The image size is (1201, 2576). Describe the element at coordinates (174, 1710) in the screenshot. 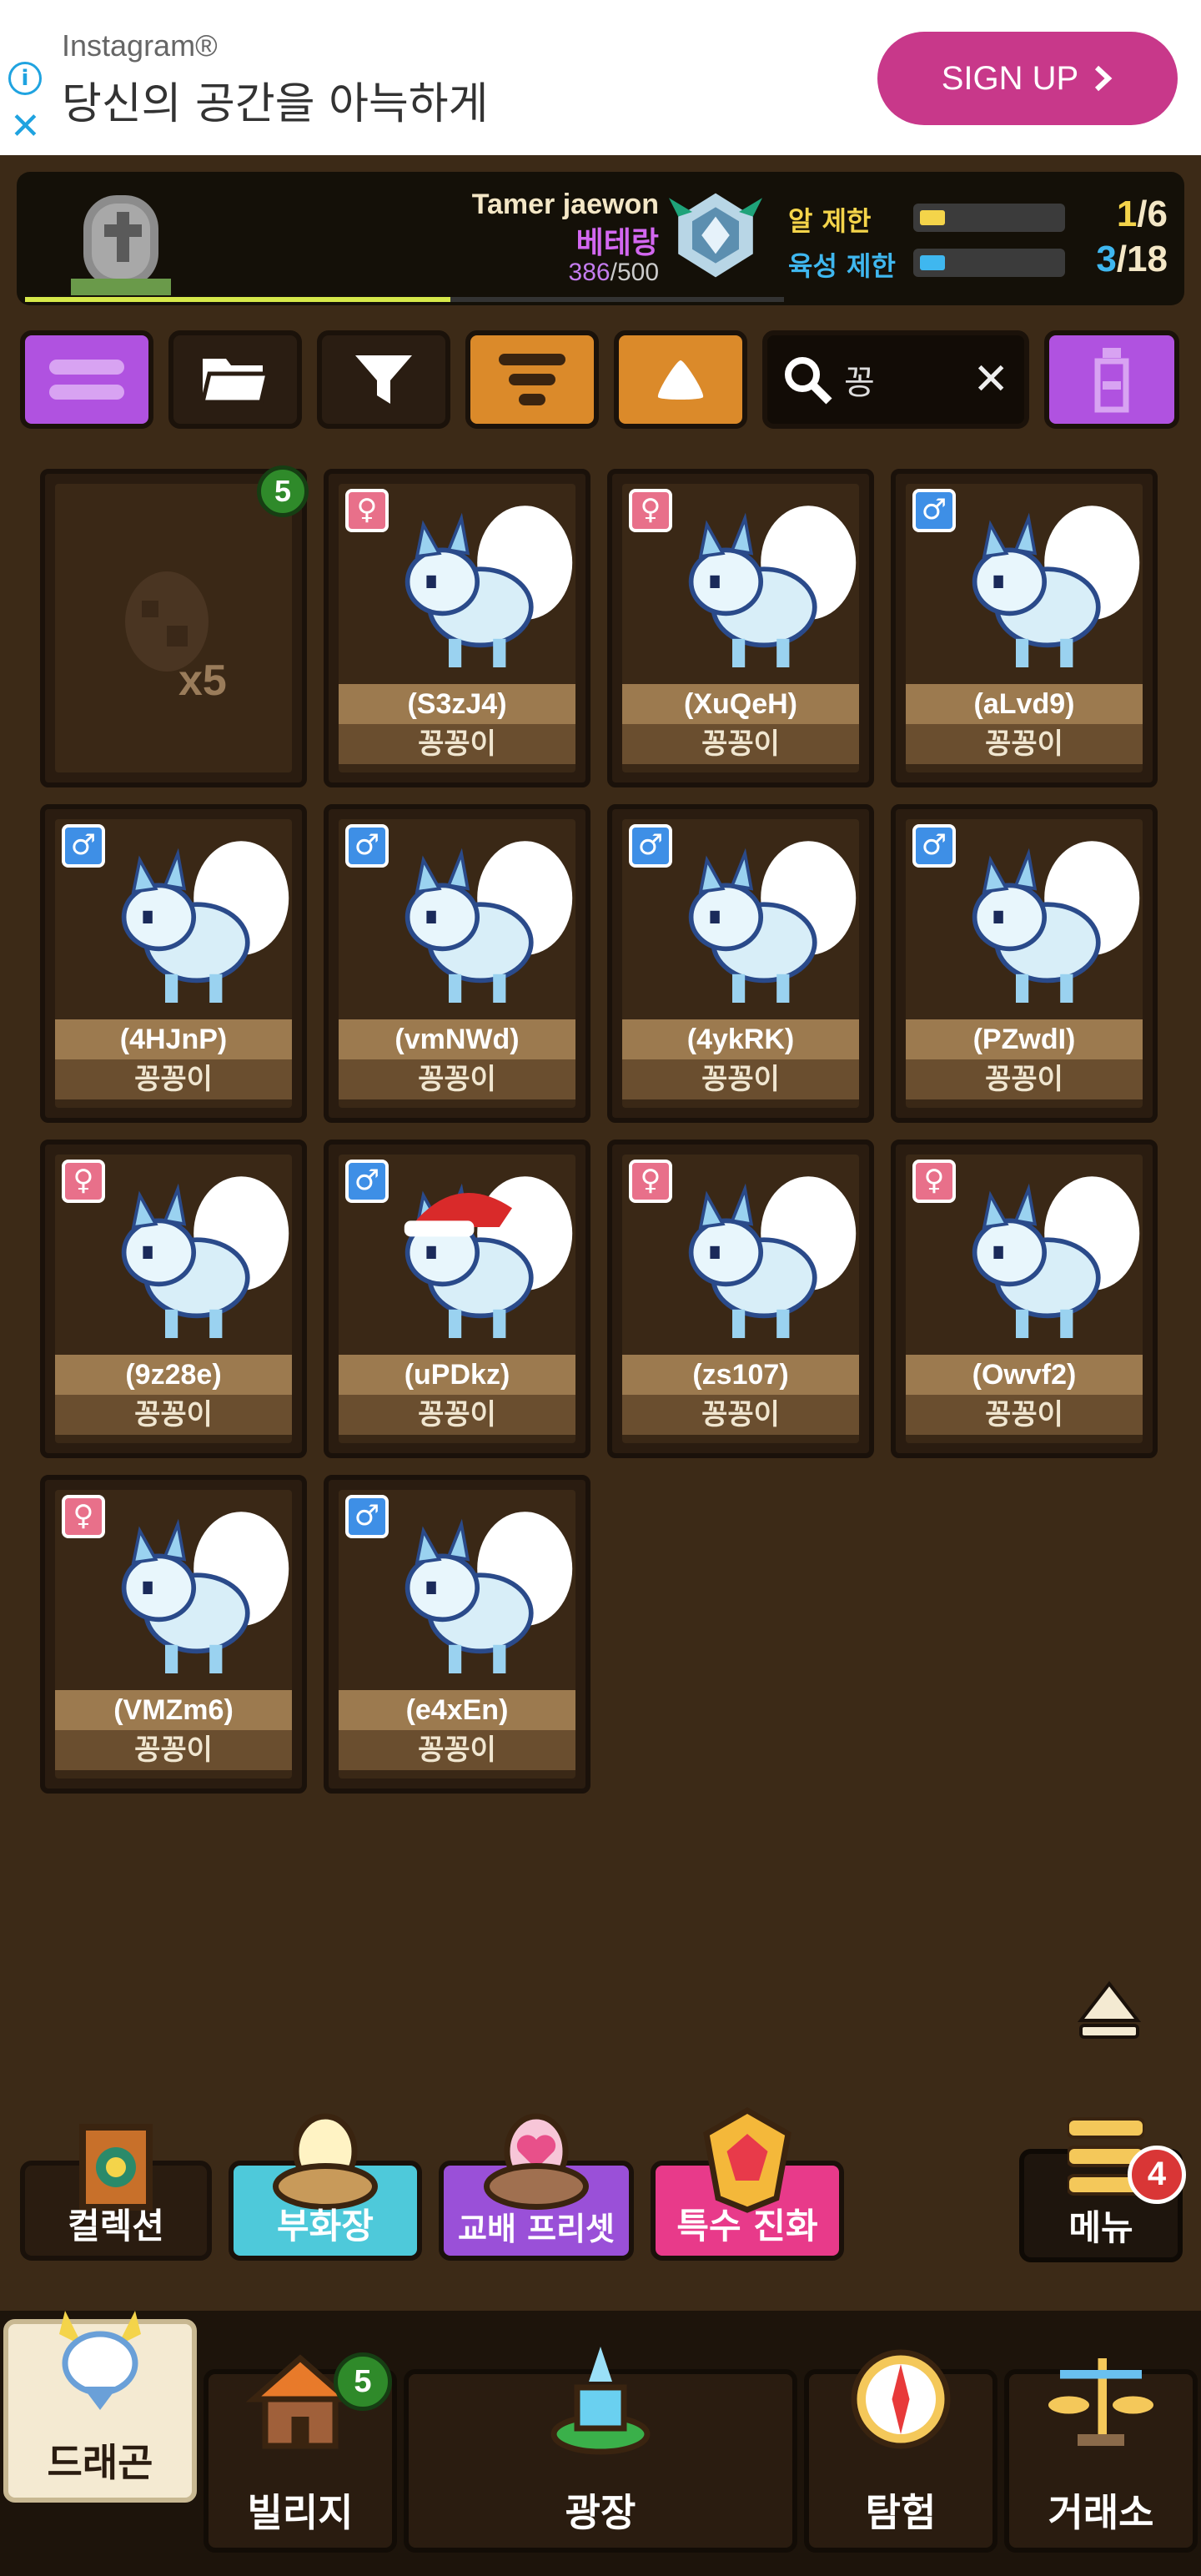

I see `pet-id: (VMZm6)` at that location.